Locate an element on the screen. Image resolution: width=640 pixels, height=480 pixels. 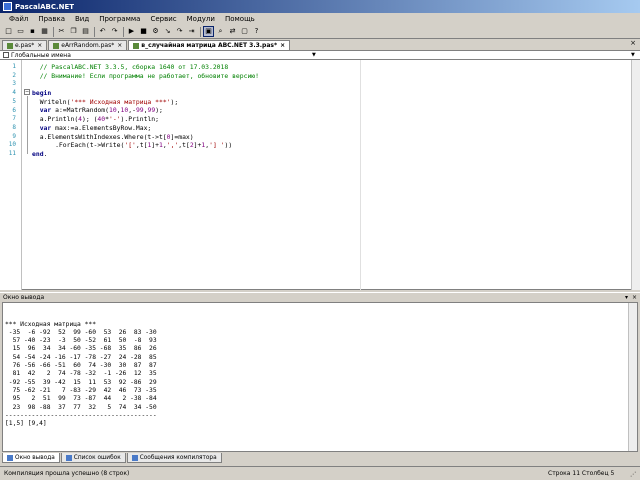
tab-label: Окно вывода is located at coordinates (35, 457).